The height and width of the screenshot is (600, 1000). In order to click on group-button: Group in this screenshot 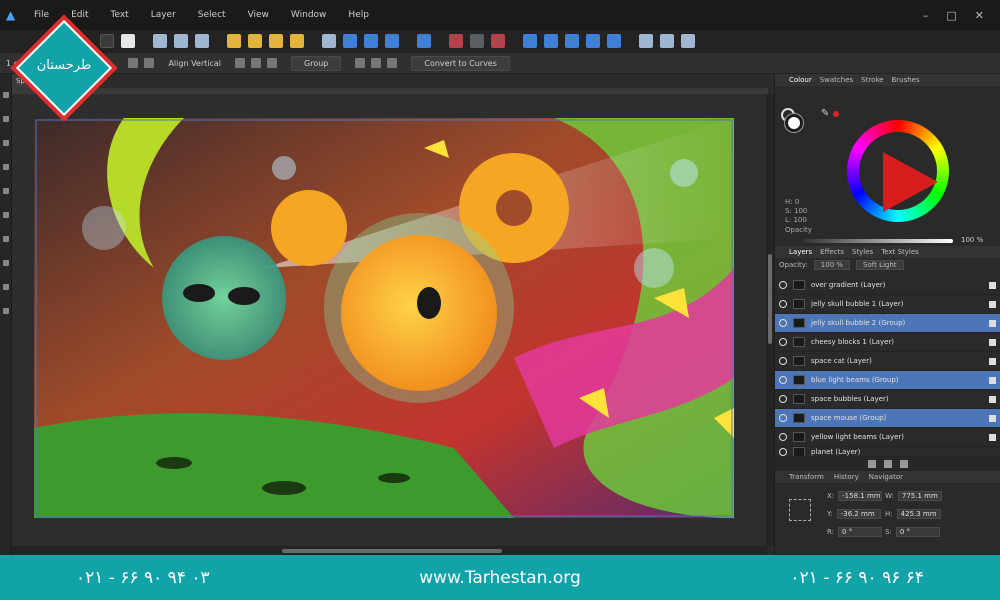, I will do `click(316, 63)`.